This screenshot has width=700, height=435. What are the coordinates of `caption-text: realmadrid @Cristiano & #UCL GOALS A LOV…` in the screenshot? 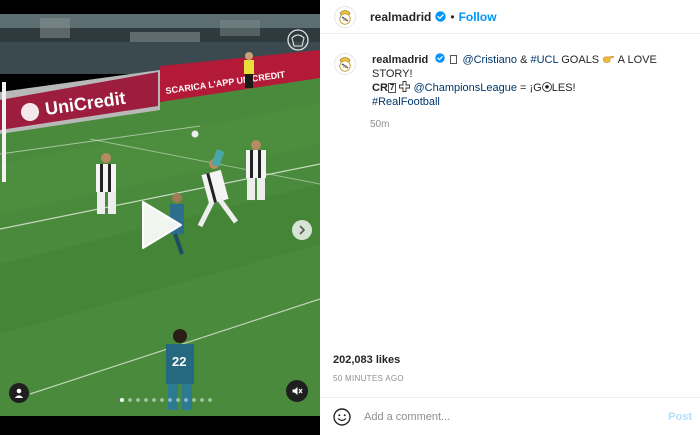 It's located at (533, 81).